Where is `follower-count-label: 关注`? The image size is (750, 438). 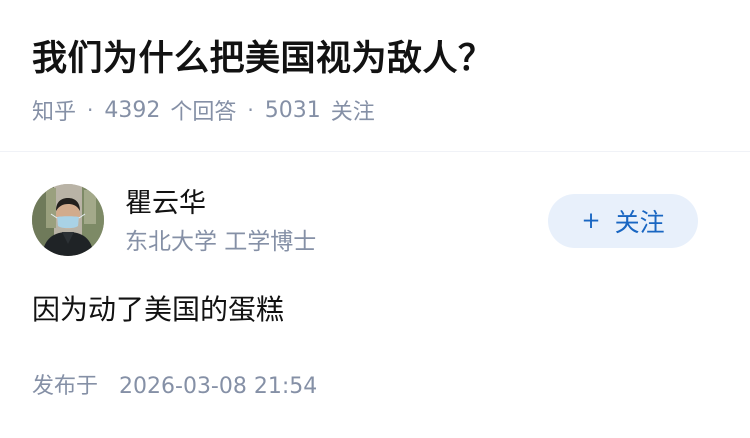
follower-count-label: 关注 is located at coordinates (352, 112).